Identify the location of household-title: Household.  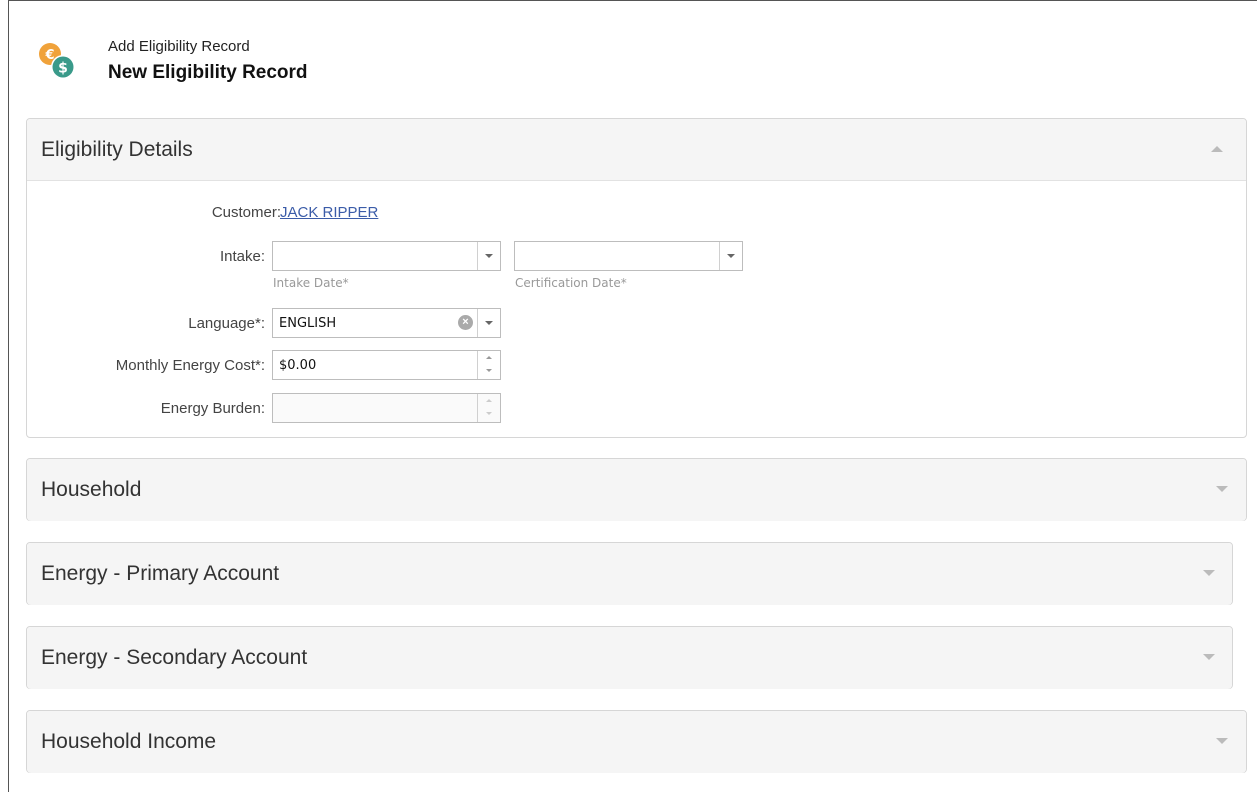
(91, 489).